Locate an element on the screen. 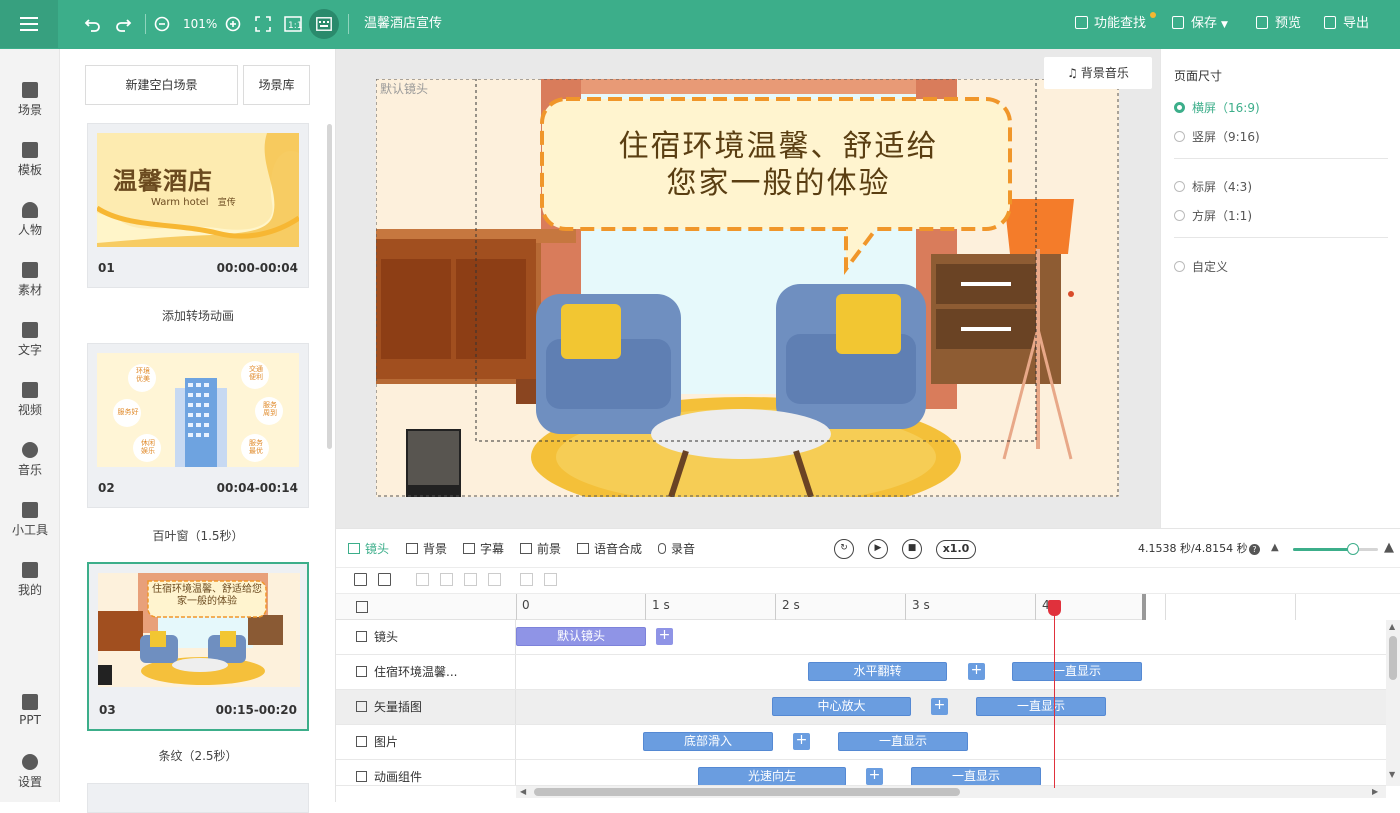 The width and height of the screenshot is (1400, 813). ungroup-icon is located at coordinates (550, 579).